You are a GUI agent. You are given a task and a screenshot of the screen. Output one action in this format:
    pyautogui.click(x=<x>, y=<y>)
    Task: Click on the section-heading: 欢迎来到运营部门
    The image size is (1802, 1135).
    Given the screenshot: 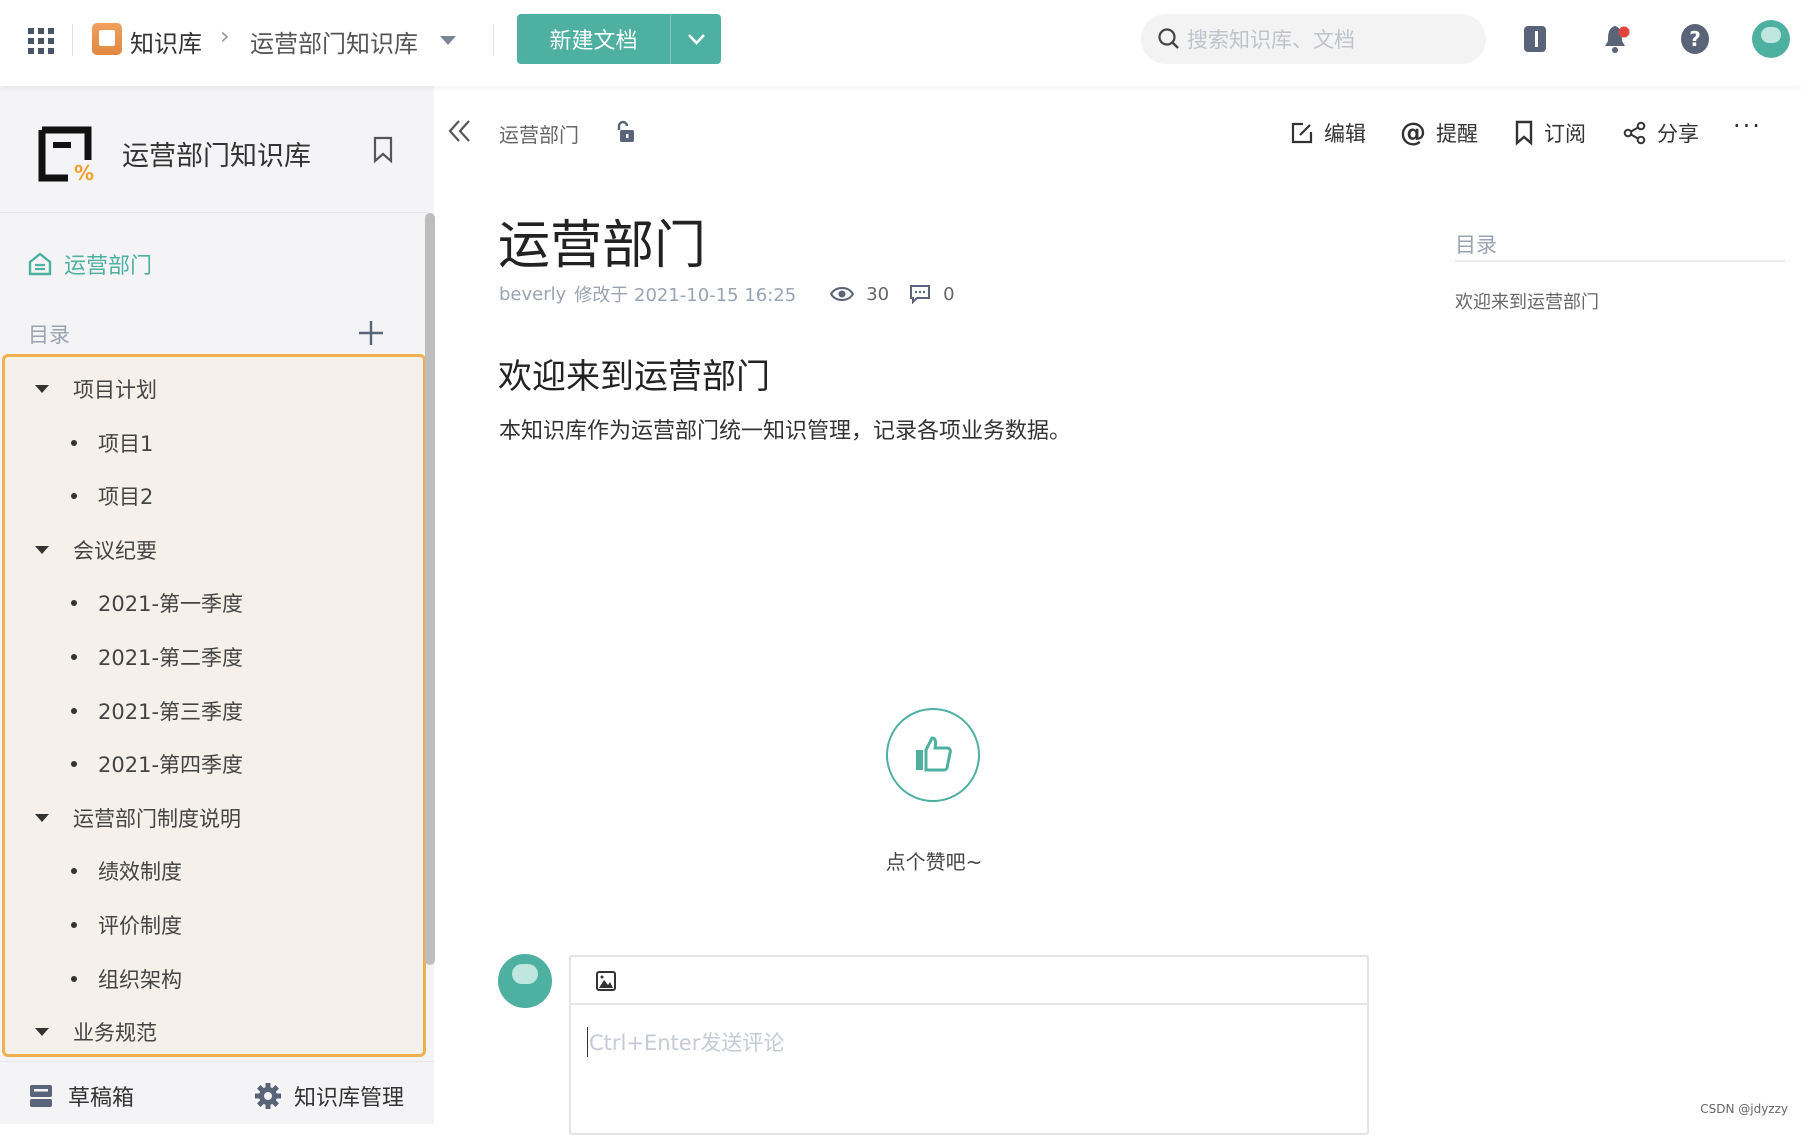 What is the action you would take?
    pyautogui.click(x=634, y=377)
    